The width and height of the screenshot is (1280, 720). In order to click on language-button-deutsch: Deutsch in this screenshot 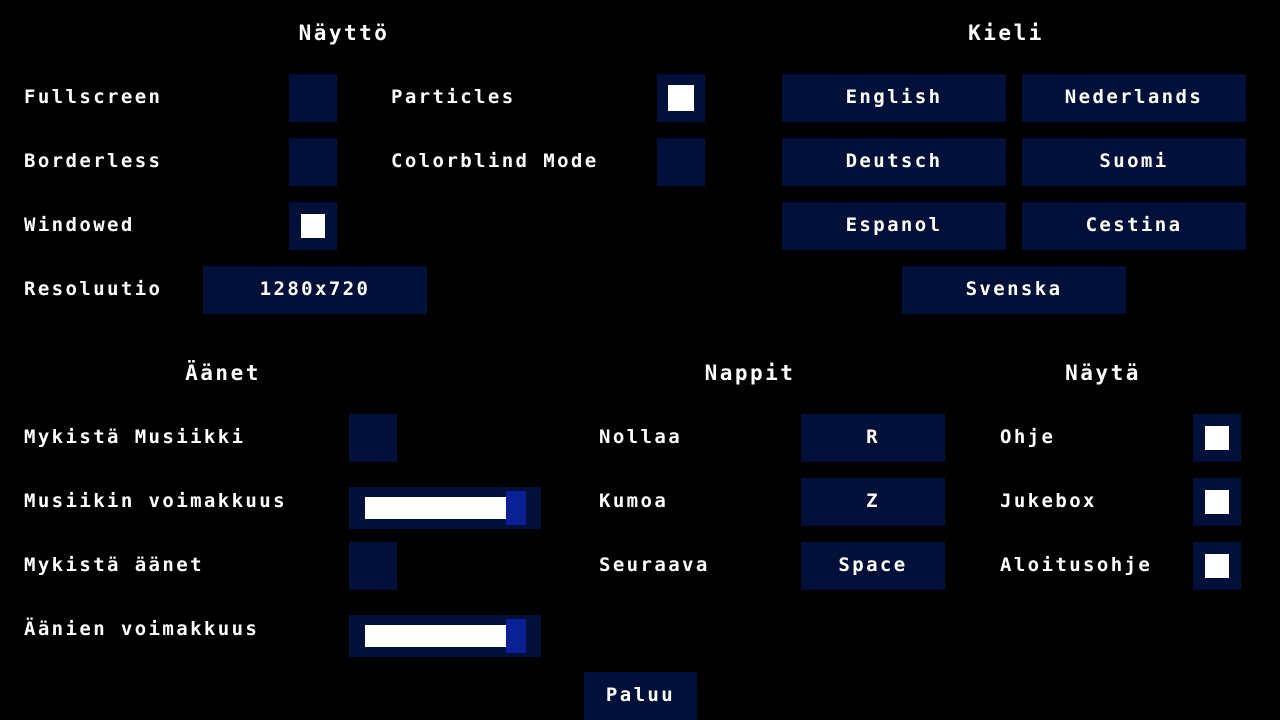, I will do `click(894, 162)`.